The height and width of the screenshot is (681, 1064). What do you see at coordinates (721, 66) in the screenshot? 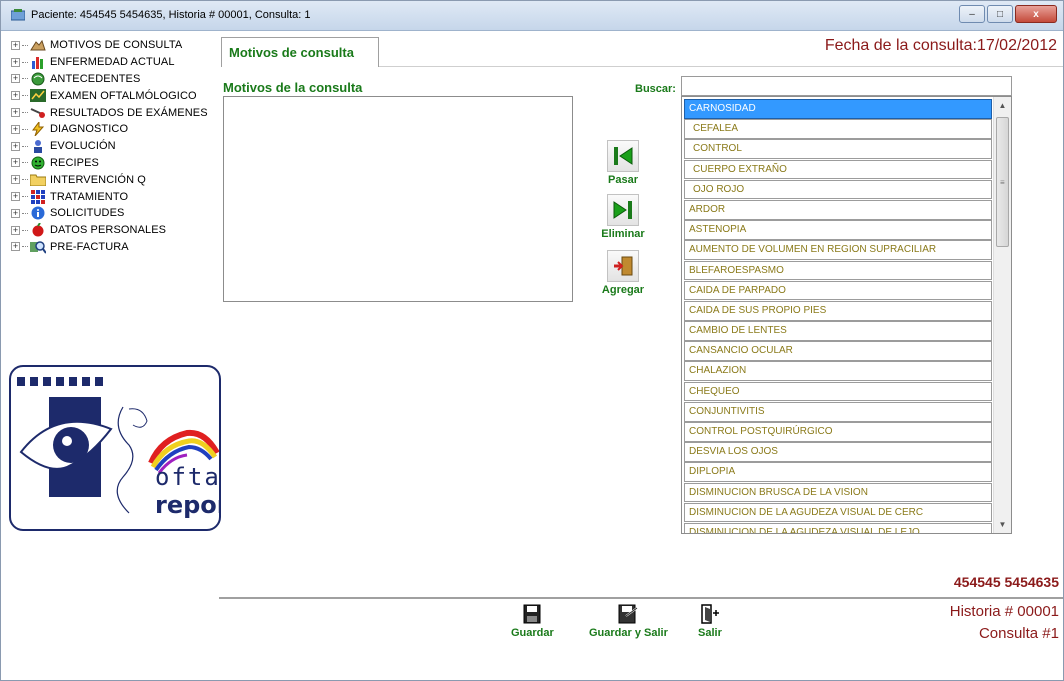
I see `tab-divider` at bounding box center [721, 66].